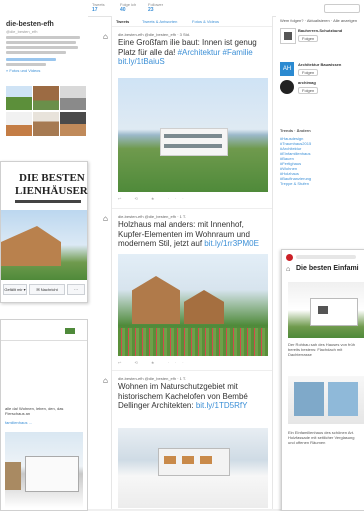 This screenshot has height=511, width=364. What do you see at coordinates (103, 8) in the screenshot?
I see `stat-tweets: Tweets 17` at bounding box center [103, 8].